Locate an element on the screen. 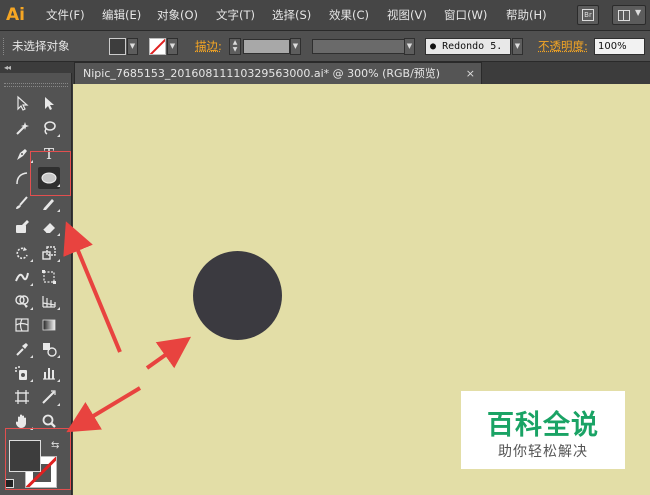  perspective-grid-tool-icon is located at coordinates (49, 301).